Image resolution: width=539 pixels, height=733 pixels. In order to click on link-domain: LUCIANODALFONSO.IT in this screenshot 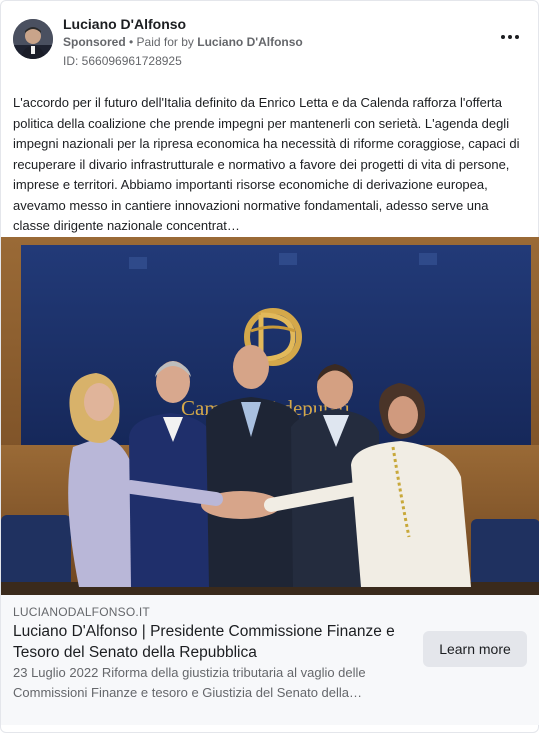, I will do `click(81, 612)`.